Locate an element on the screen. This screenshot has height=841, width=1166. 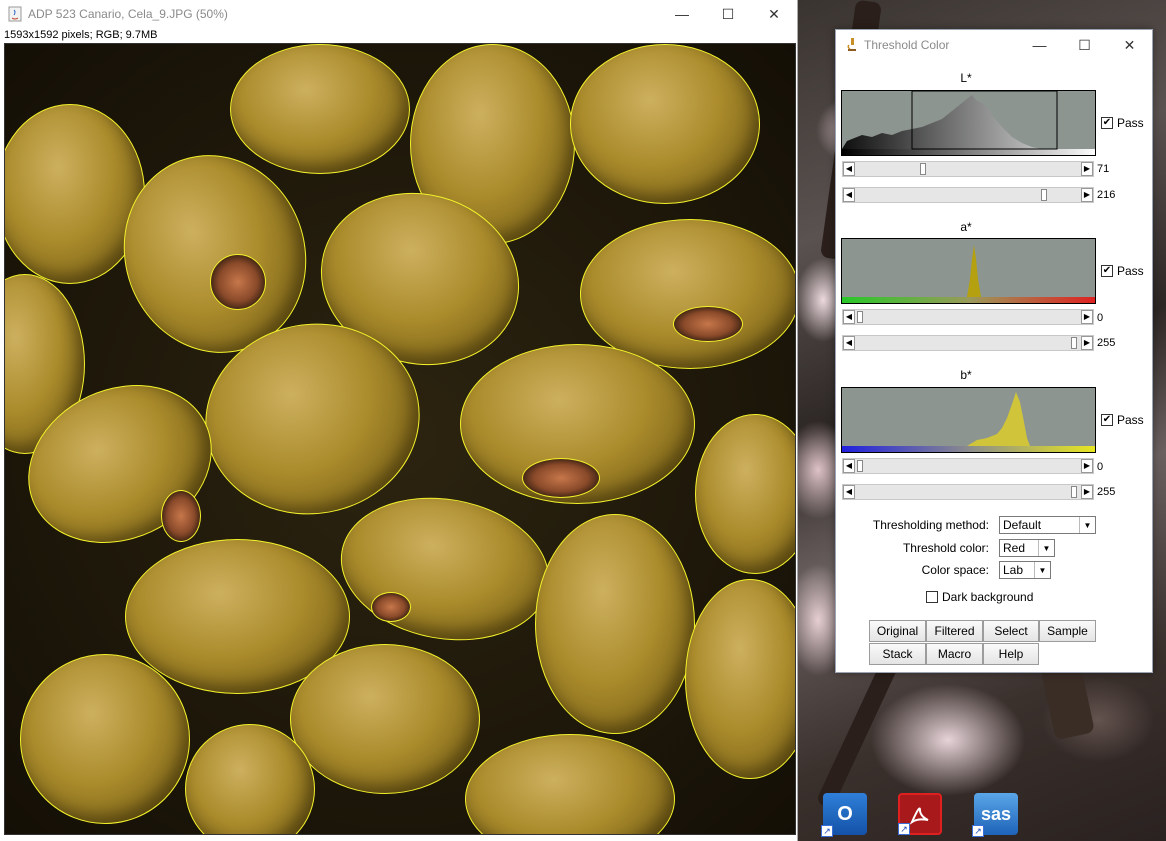
dark-background-label: Dark background is located at coordinates (988, 597).